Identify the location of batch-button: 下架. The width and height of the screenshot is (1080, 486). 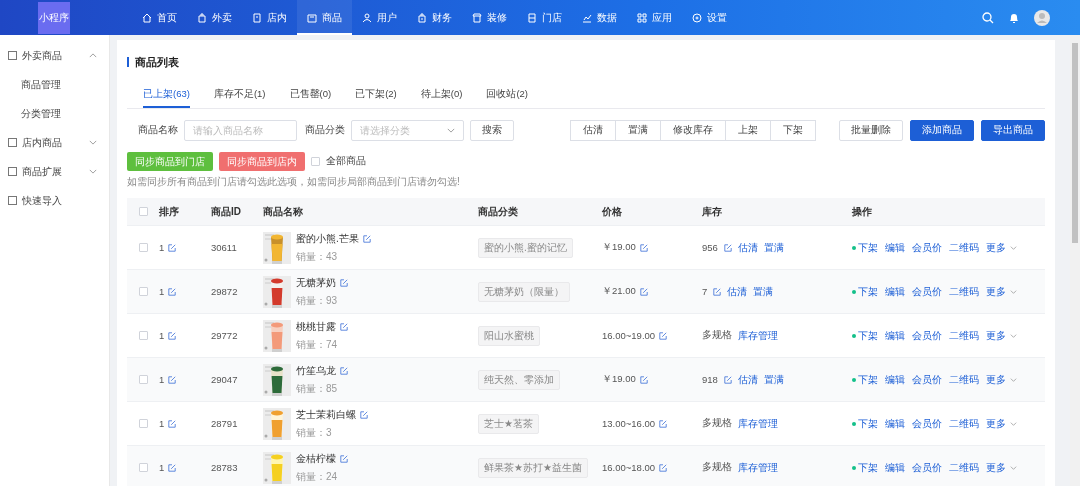
(793, 130).